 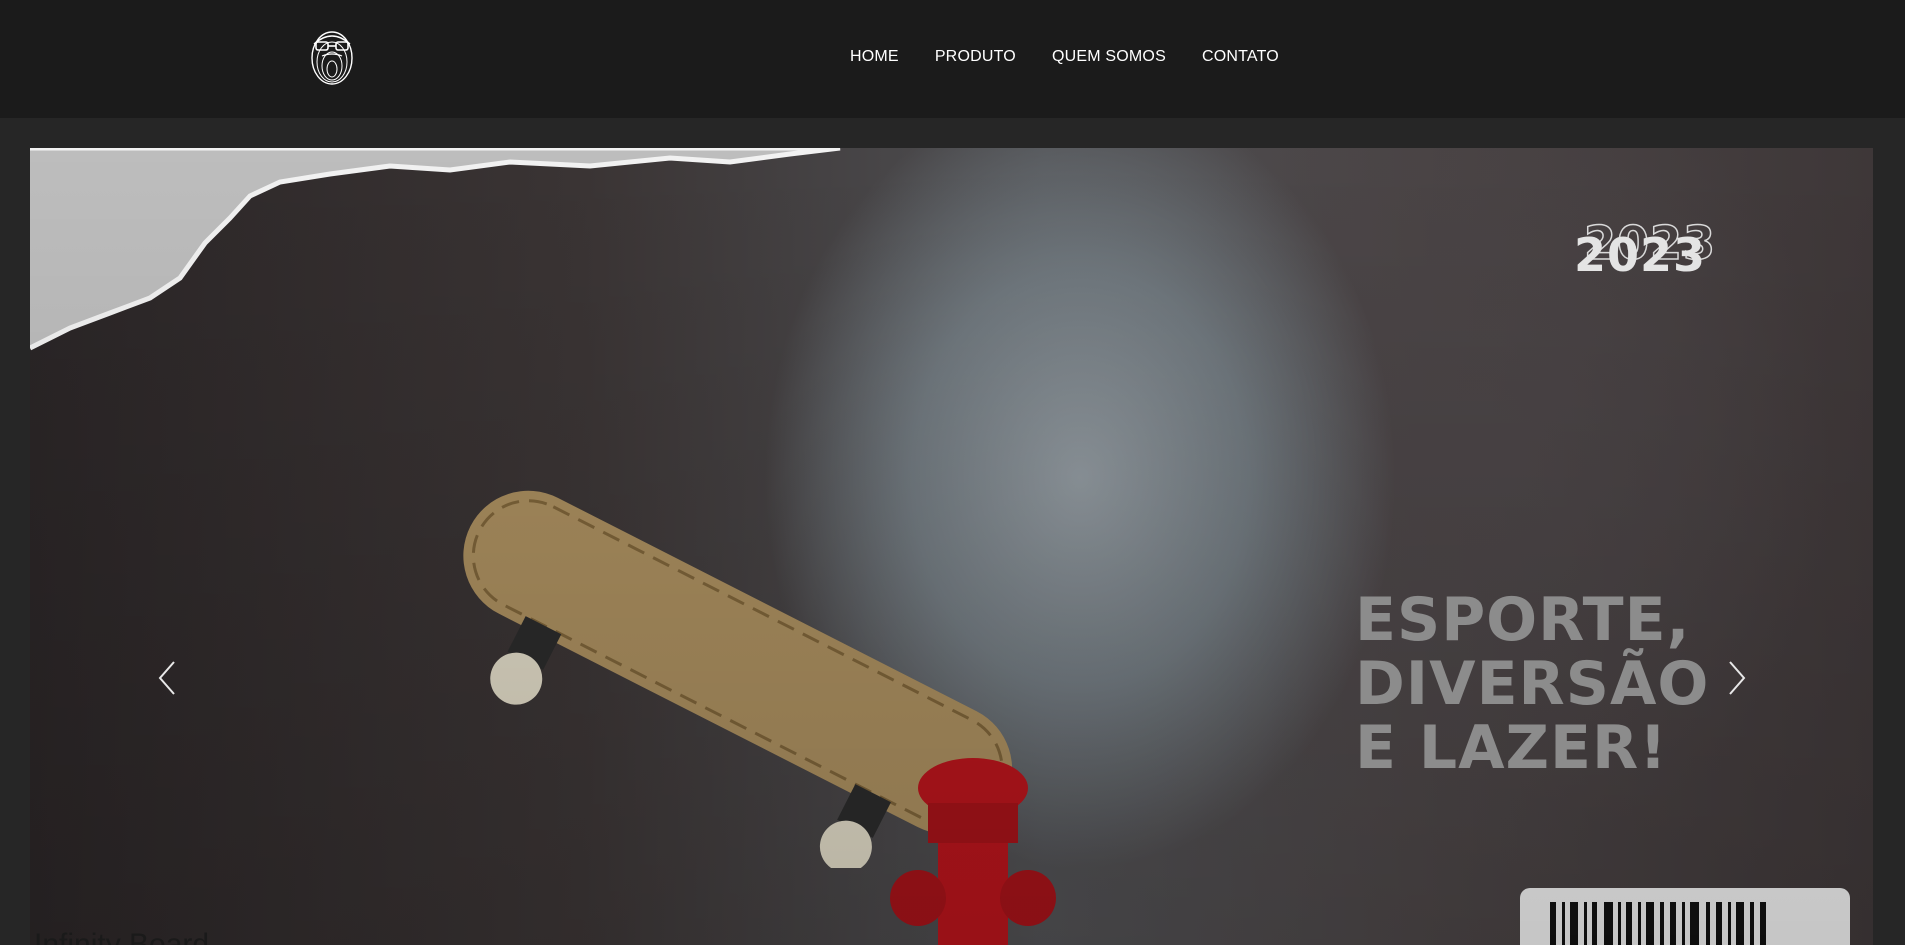 I want to click on hero-slogan: ESPORTE, DIVERSÃO E LAZER!, so click(x=1532, y=684).